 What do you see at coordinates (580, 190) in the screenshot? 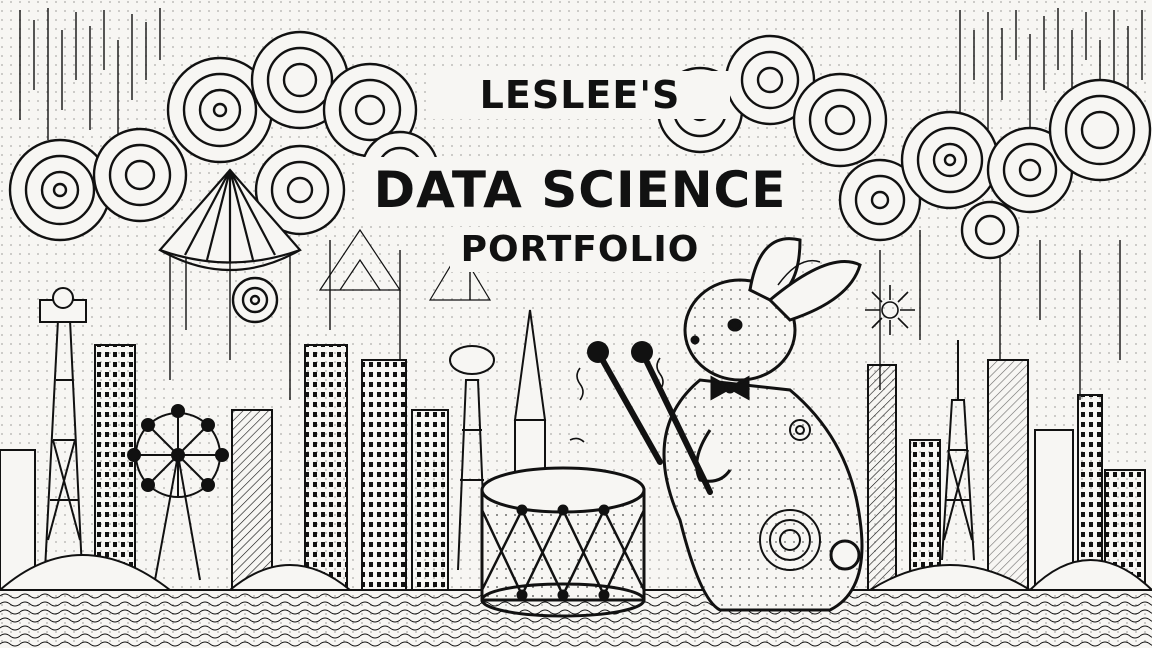
I see `title-main: DATA SCIENCE` at bounding box center [580, 190].